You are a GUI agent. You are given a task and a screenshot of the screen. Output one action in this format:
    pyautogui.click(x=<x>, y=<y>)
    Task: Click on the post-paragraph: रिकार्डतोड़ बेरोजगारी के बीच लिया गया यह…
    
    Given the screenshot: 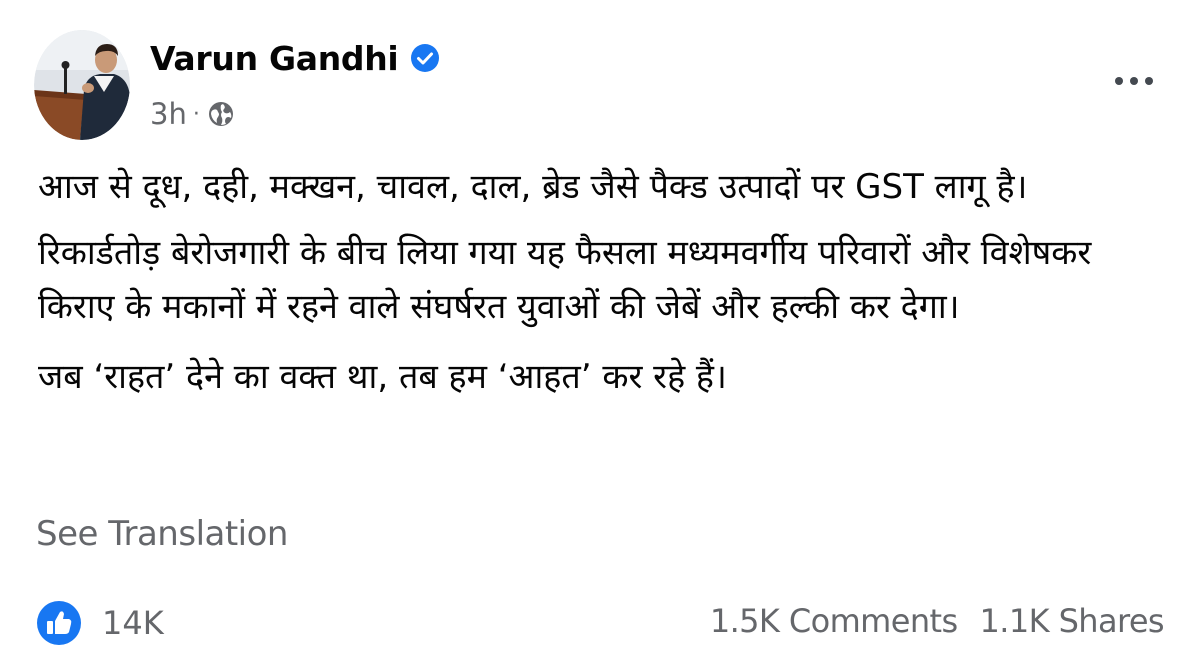 What is the action you would take?
    pyautogui.click(x=565, y=280)
    